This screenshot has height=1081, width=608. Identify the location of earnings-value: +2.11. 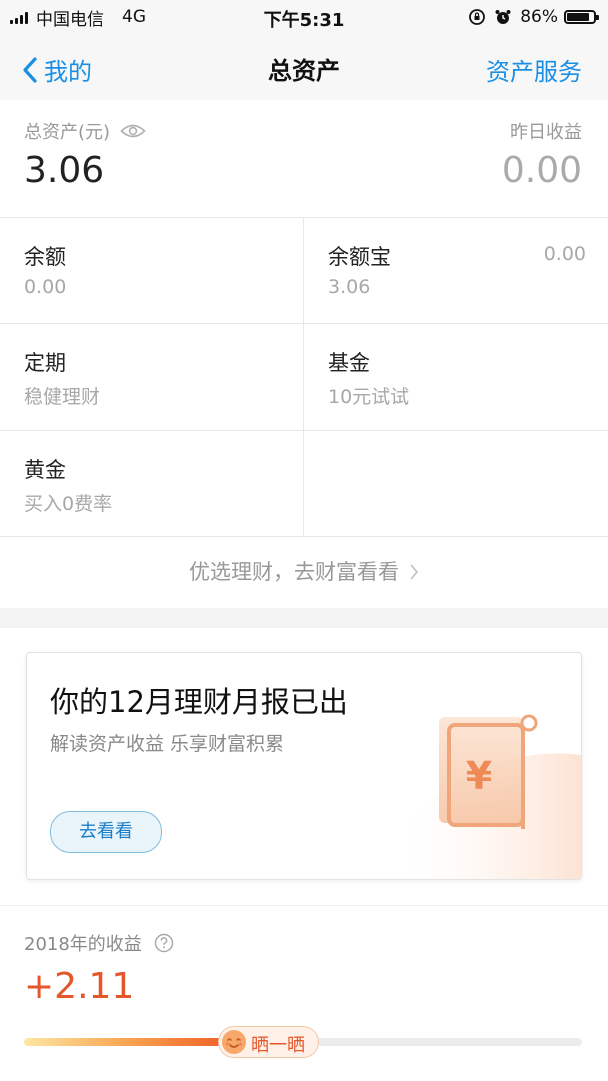
(79, 986).